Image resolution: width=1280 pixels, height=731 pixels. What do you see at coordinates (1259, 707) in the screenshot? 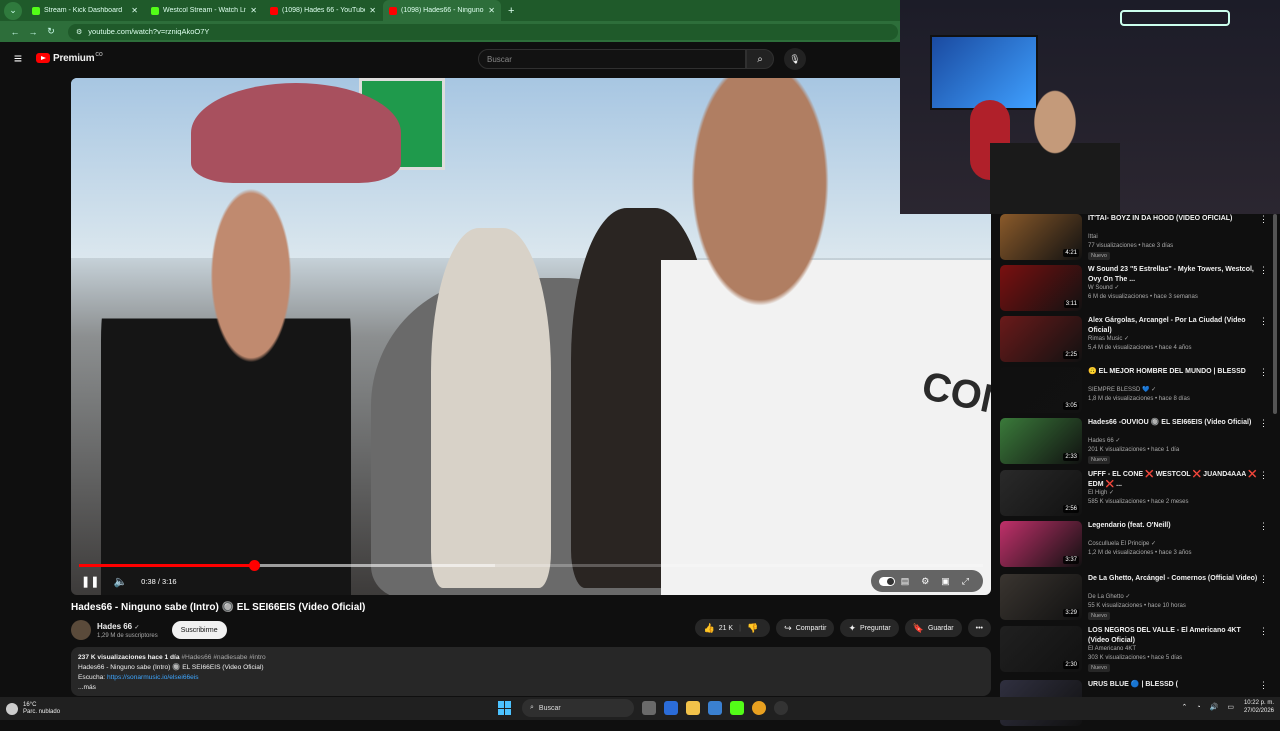
I see `clock: 10:22 p. m. 27/02/2026` at bounding box center [1259, 707].